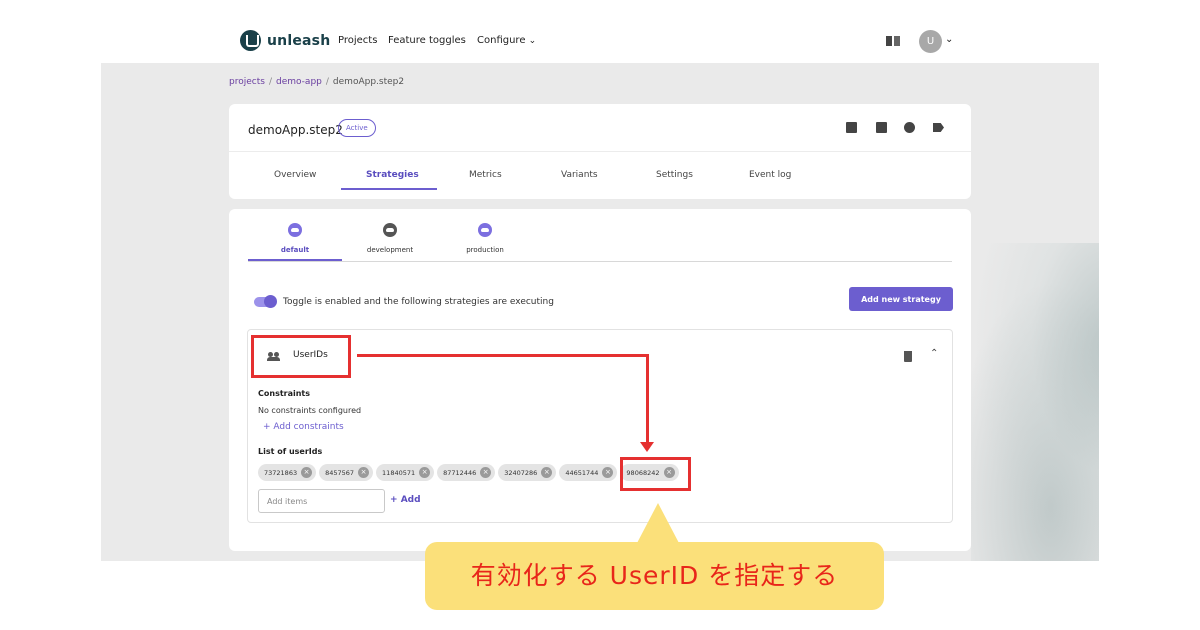  Describe the element at coordinates (247, 82) in the screenshot. I see `breadcrumb-projects: projects` at that location.